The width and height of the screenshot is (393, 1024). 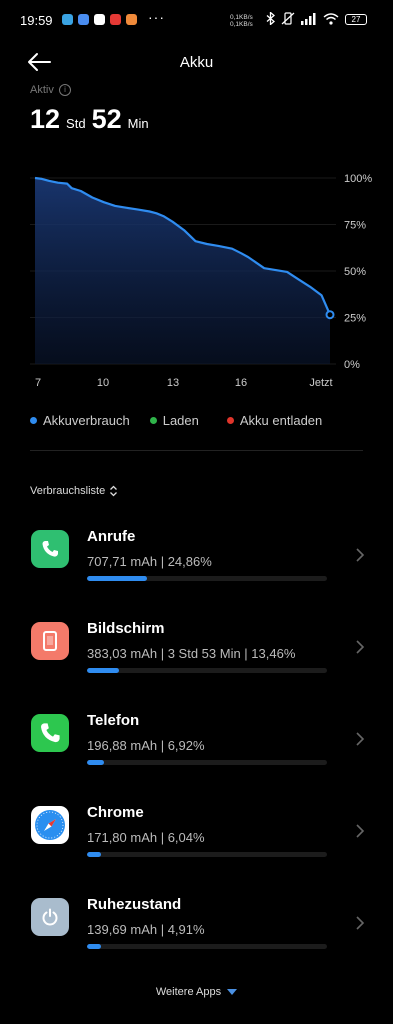 I want to click on app-usage-detail: 171,80 mAh | 6,04%, so click(x=146, y=837).